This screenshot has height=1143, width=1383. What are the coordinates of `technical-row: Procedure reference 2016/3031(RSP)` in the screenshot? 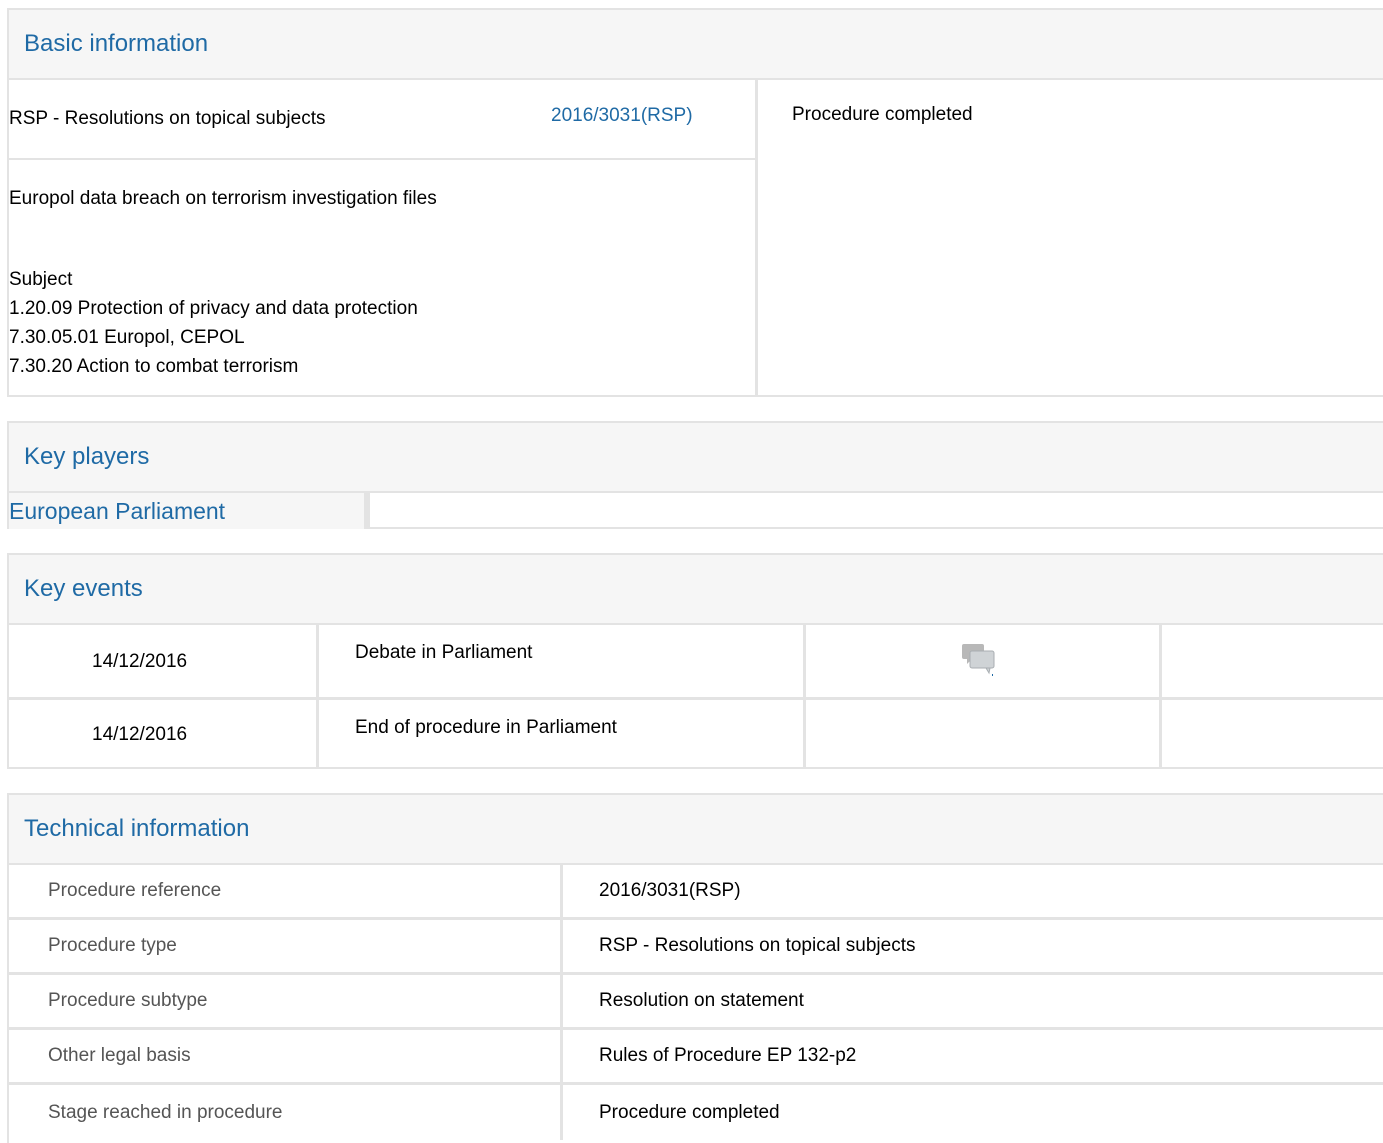 It's located at (696, 892).